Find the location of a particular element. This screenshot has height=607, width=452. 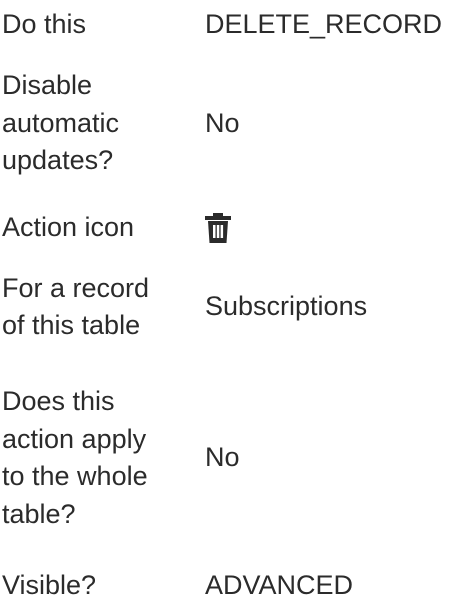

property-row-table: For a record of this table Subscriptions is located at coordinates (226, 307).